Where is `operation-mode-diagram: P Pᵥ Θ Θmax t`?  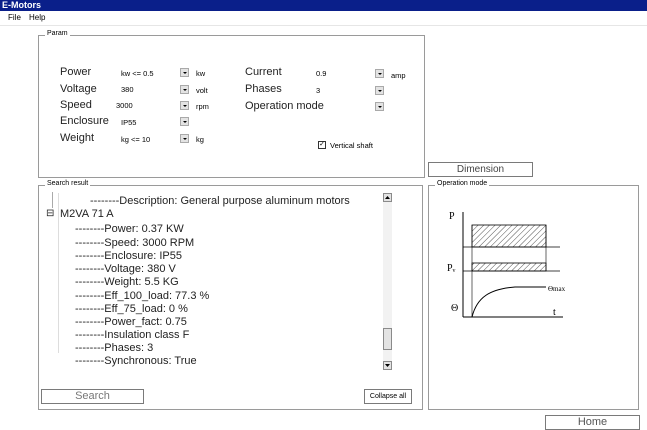 operation-mode-diagram: P Pᵥ Θ Θmax t is located at coordinates (506, 264).